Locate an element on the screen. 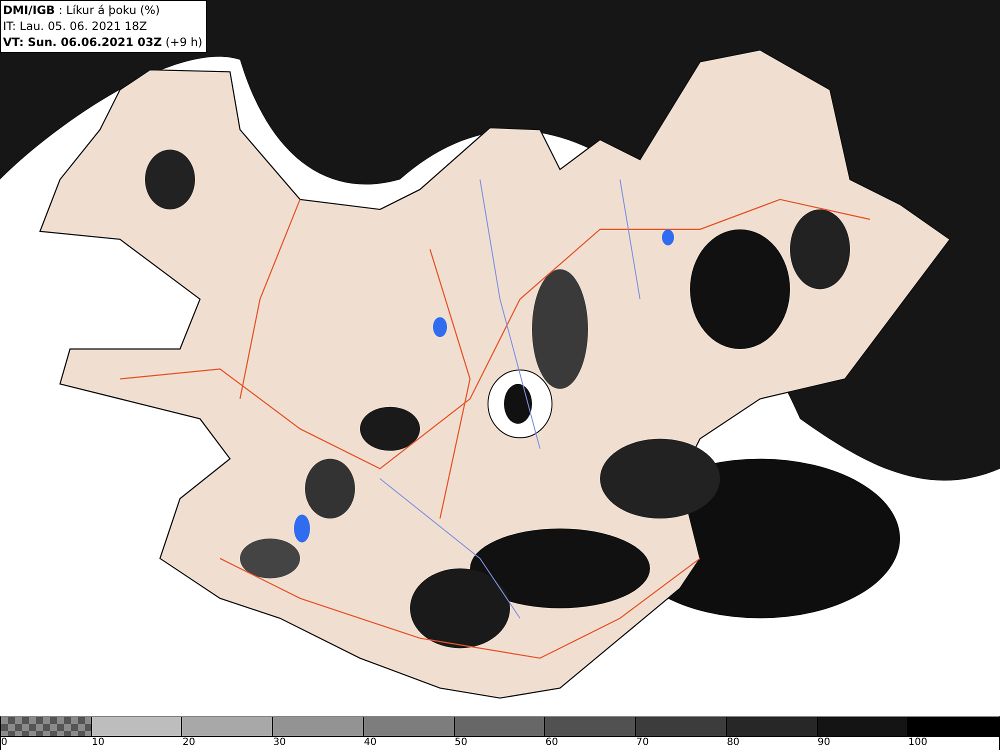  legend-tick-label: 50 is located at coordinates (461, 743).